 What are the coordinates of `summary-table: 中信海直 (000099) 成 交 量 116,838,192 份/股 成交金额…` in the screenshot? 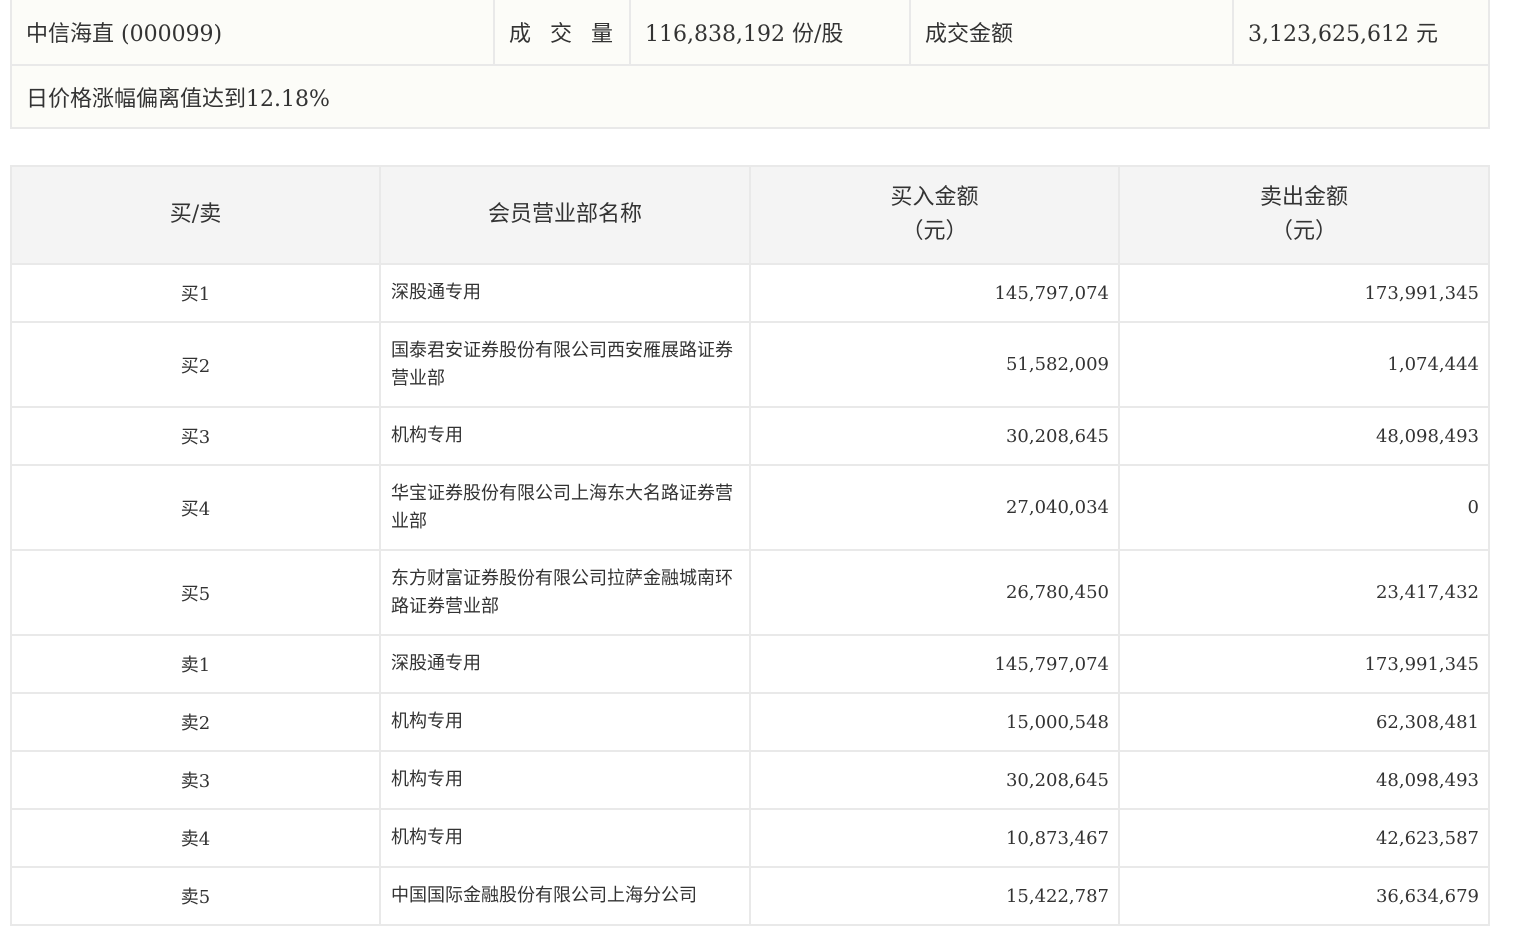 It's located at (750, 64).